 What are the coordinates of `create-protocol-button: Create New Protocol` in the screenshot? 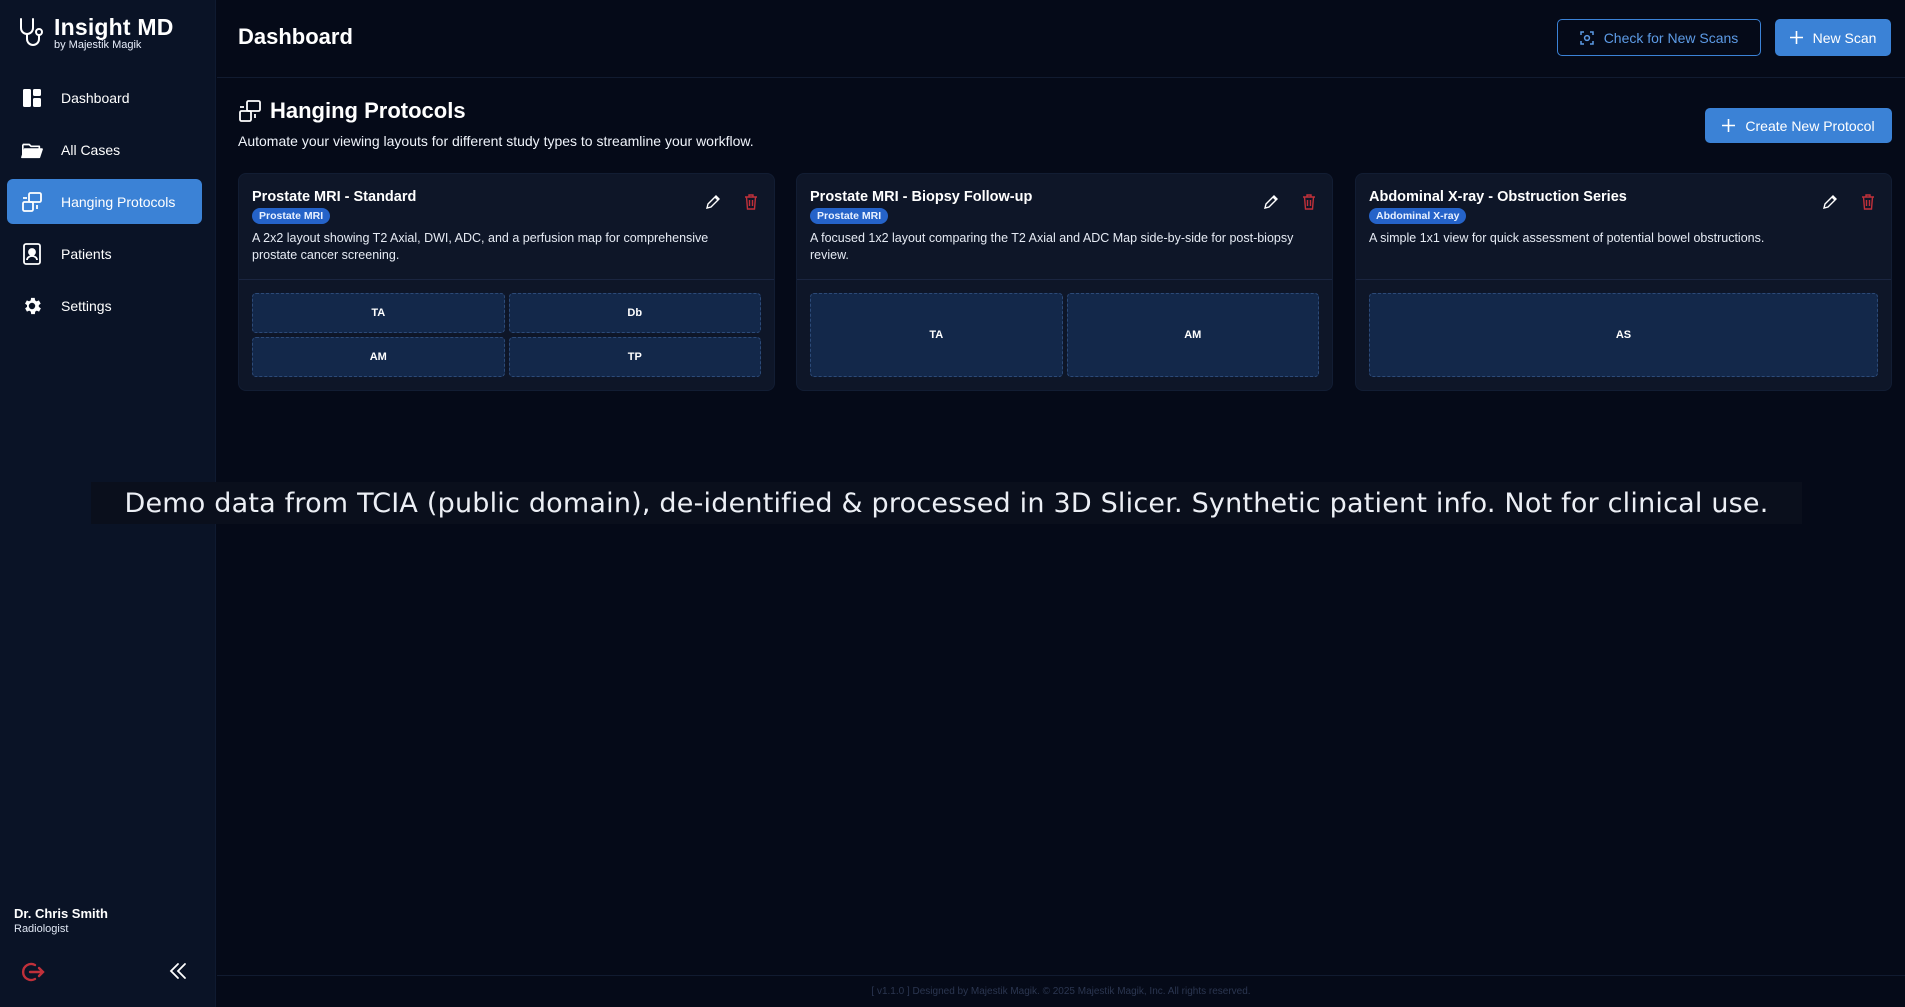 It's located at (1798, 125).